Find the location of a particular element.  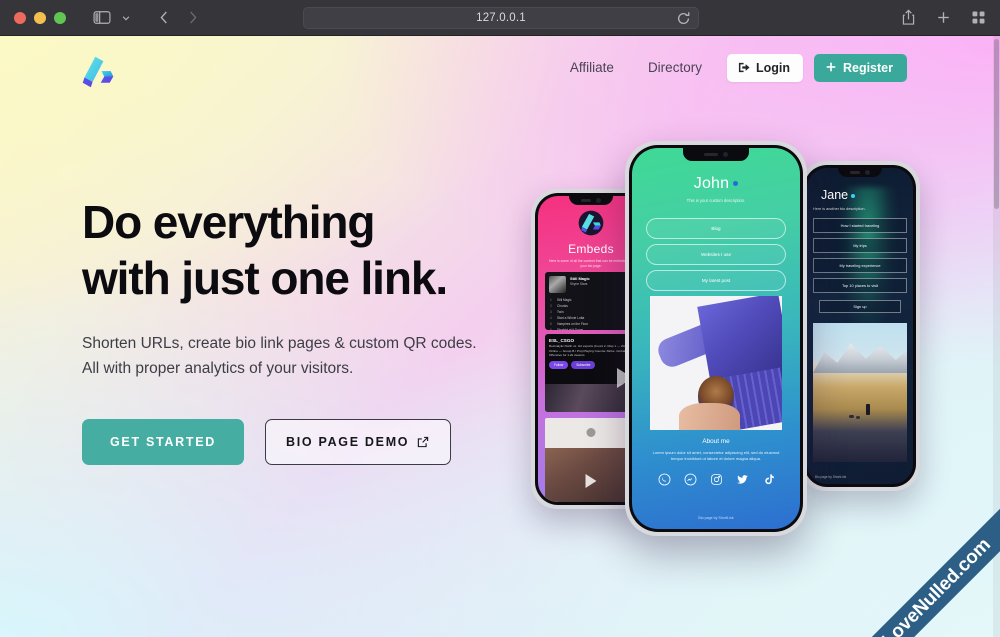

register-label: Register is located at coordinates (867, 67).